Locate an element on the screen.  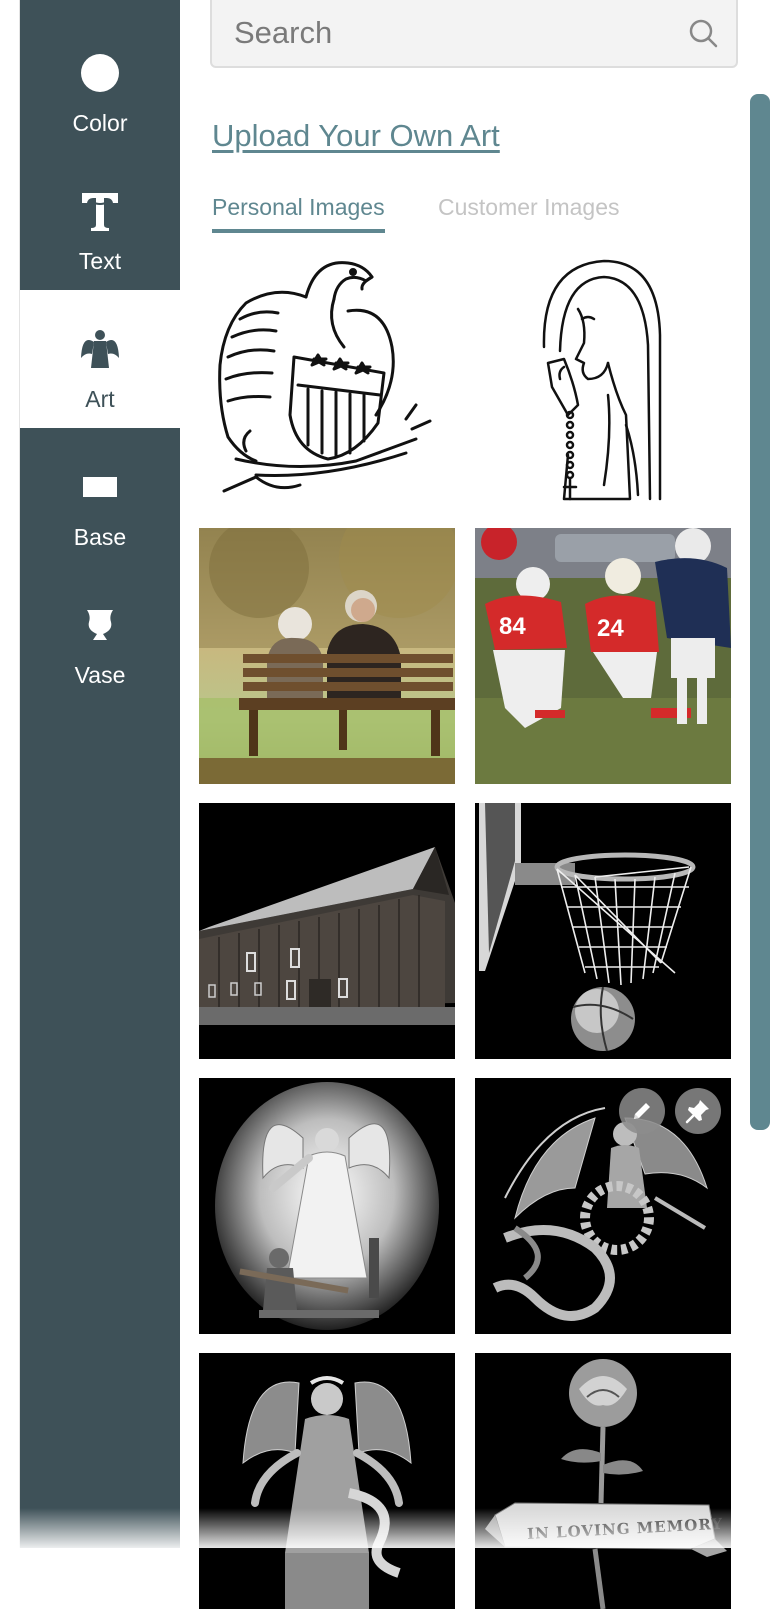
search-box is located at coordinates (474, 34).